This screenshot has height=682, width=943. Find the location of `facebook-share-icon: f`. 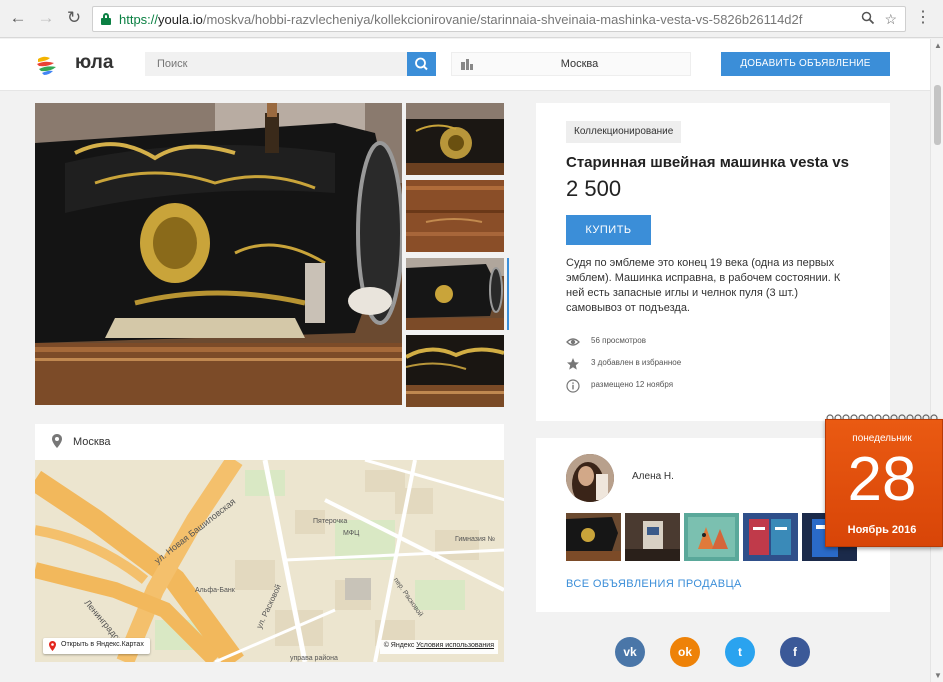

facebook-share-icon: f is located at coordinates (795, 652).